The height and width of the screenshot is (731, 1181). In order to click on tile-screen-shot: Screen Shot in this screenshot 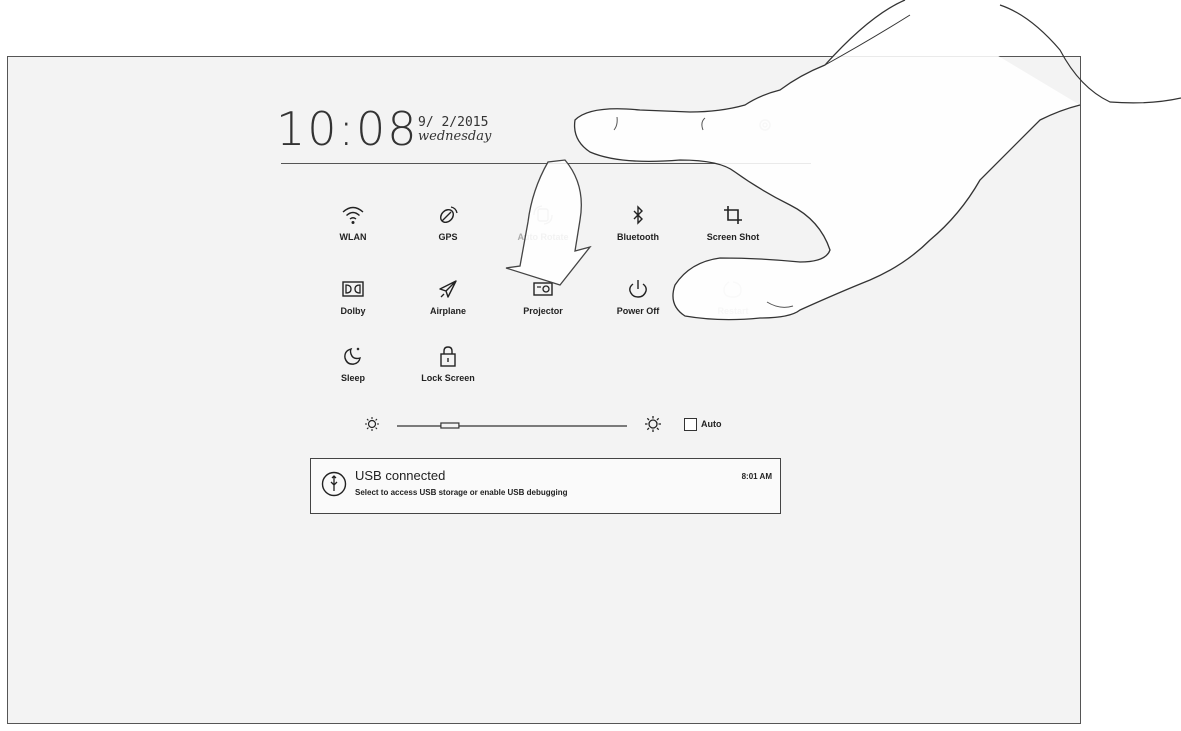, I will do `click(733, 223)`.